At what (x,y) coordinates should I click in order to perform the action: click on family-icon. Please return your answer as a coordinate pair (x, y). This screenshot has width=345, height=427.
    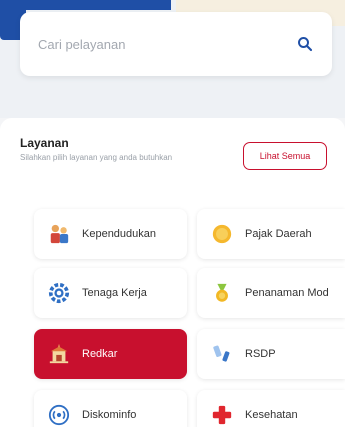
    Looking at the image, I should click on (59, 234).